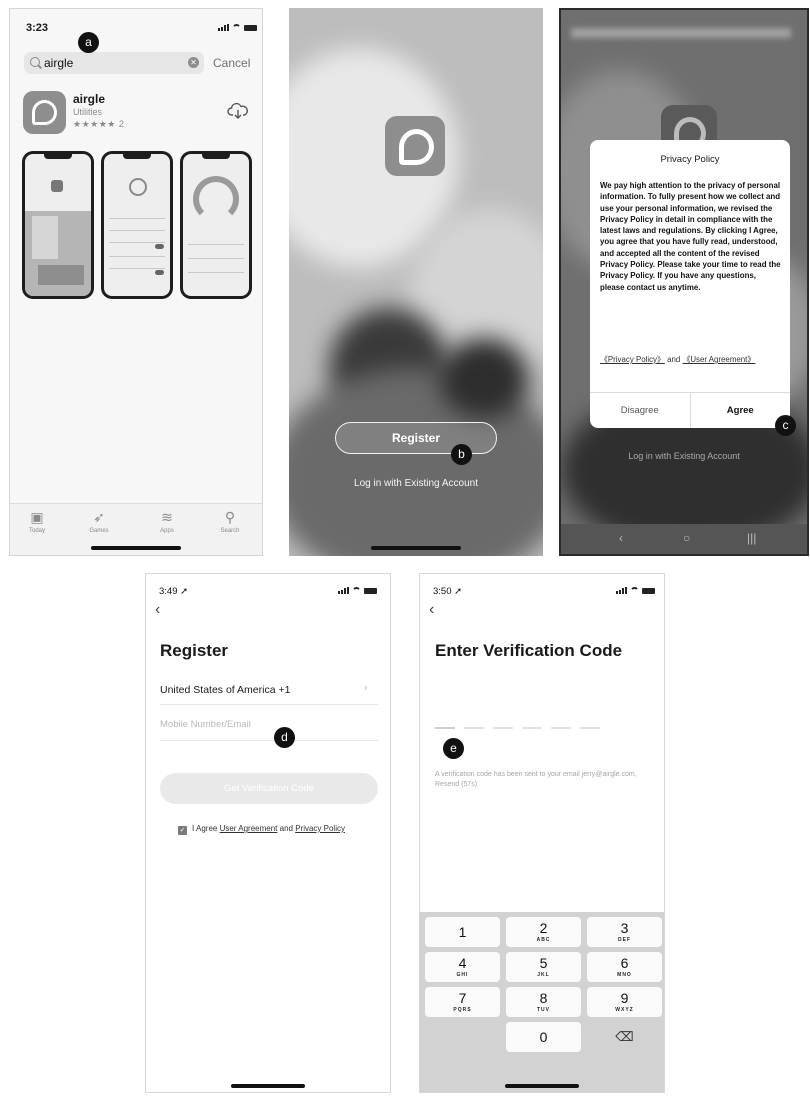 The image size is (810, 1098). What do you see at coordinates (99, 517) in the screenshot?
I see `rocket-icon: ➶` at bounding box center [99, 517].